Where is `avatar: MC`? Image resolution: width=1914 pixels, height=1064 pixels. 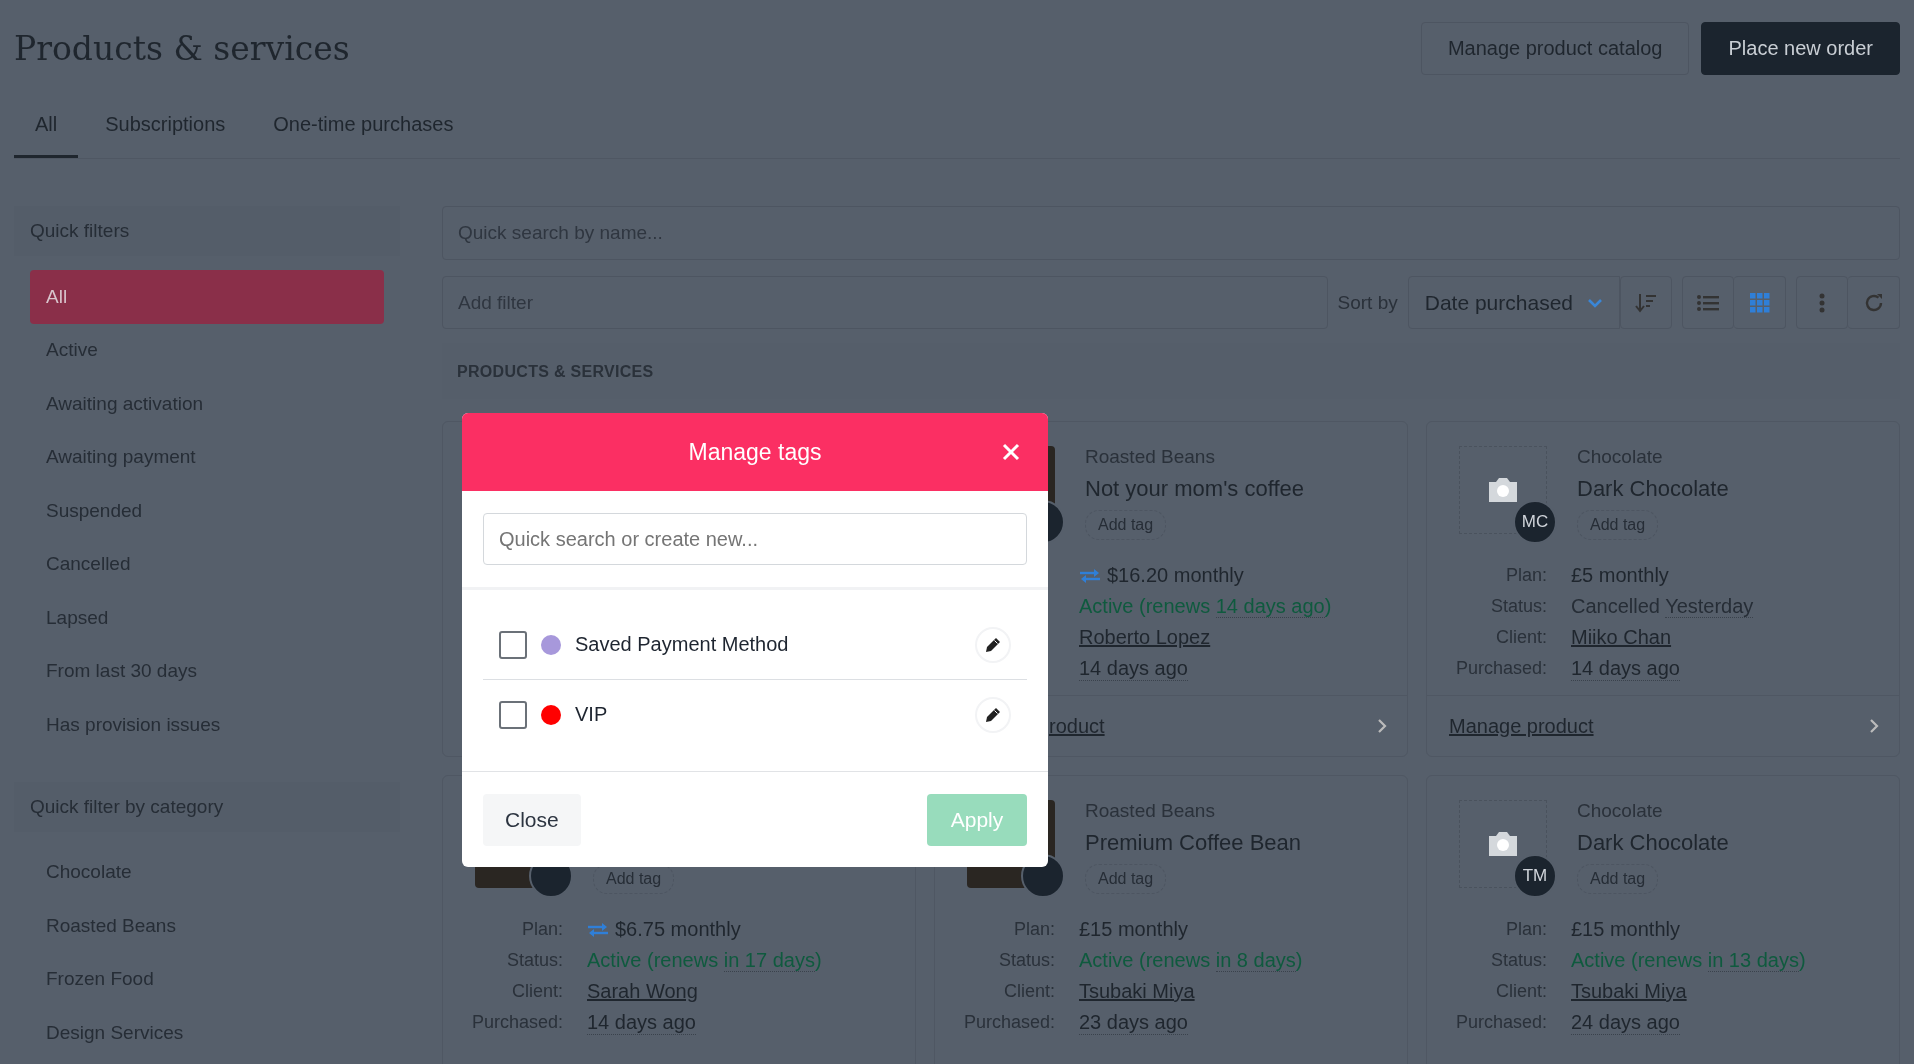
avatar: MC is located at coordinates (1535, 522).